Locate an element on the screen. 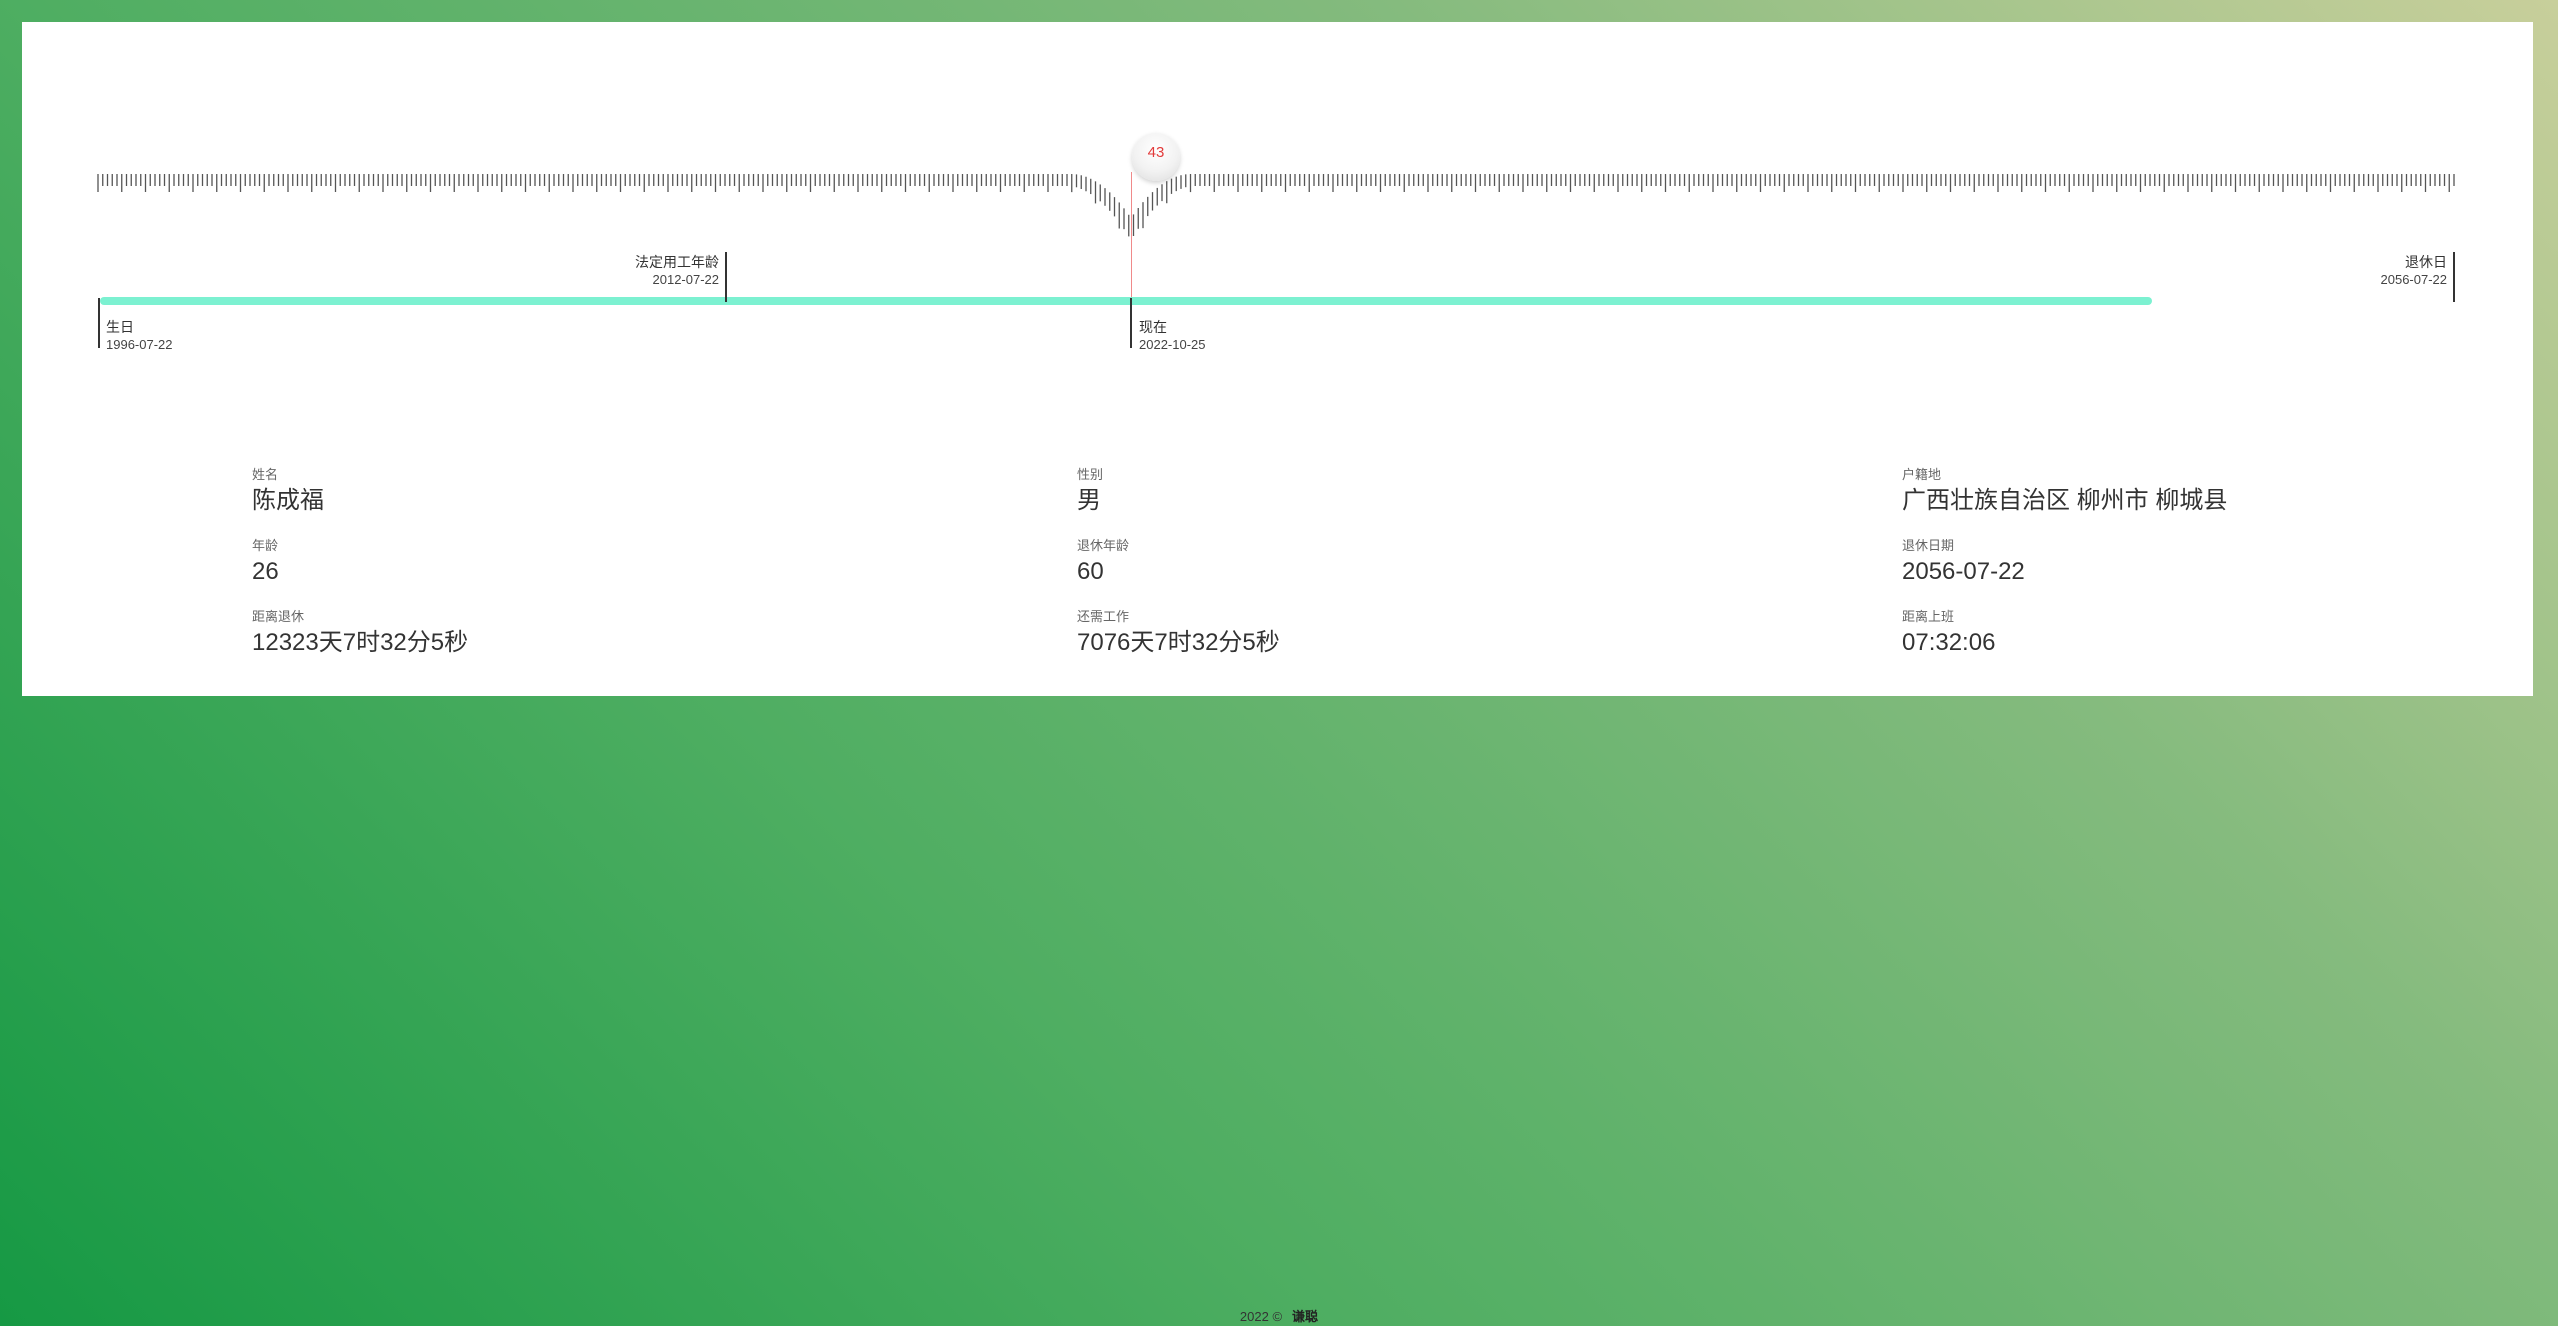 This screenshot has height=1326, width=2558. footer-brand: 谦聪 is located at coordinates (1305, 1316).